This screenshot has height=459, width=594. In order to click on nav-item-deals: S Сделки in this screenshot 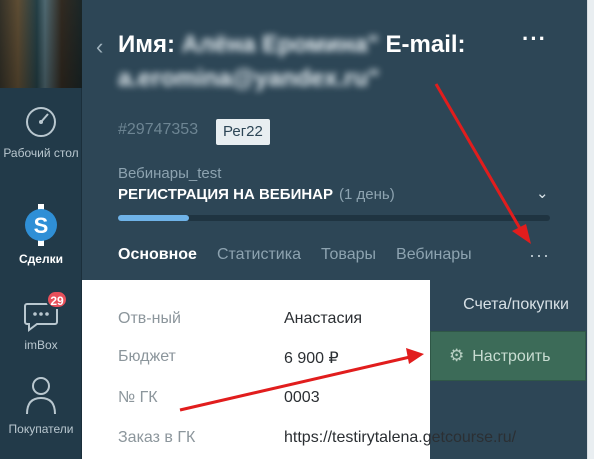, I will do `click(41, 235)`.